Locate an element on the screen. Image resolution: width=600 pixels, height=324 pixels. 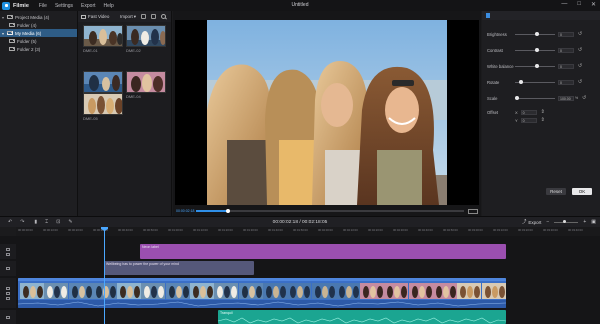
tree-item-project-media: ▾ Project Media (4) is located at coordinates (38, 17).